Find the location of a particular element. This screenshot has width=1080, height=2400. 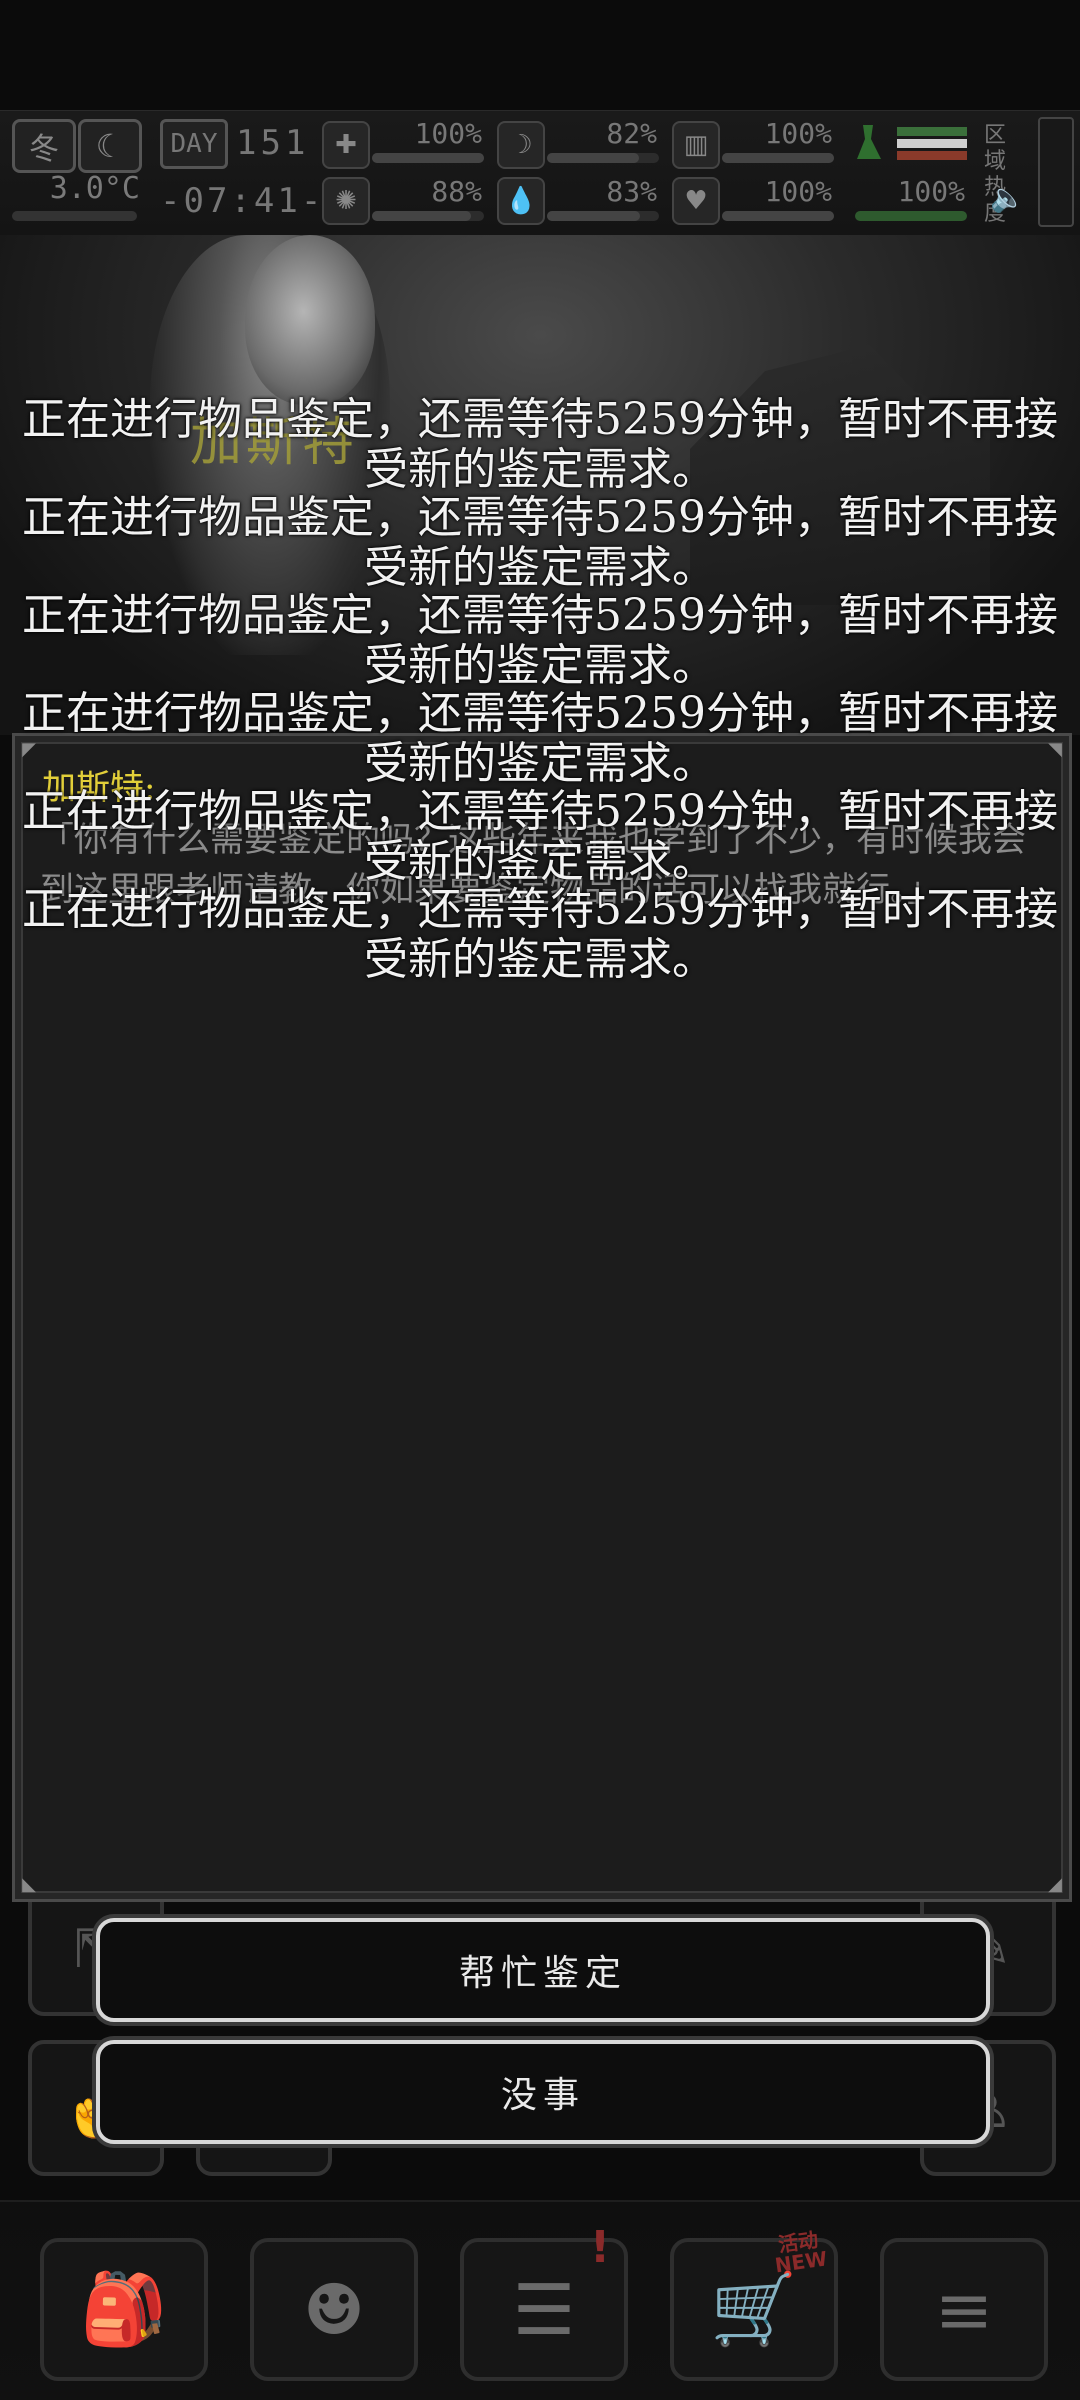

stamina-value: 100% is located at coordinates (798, 133).